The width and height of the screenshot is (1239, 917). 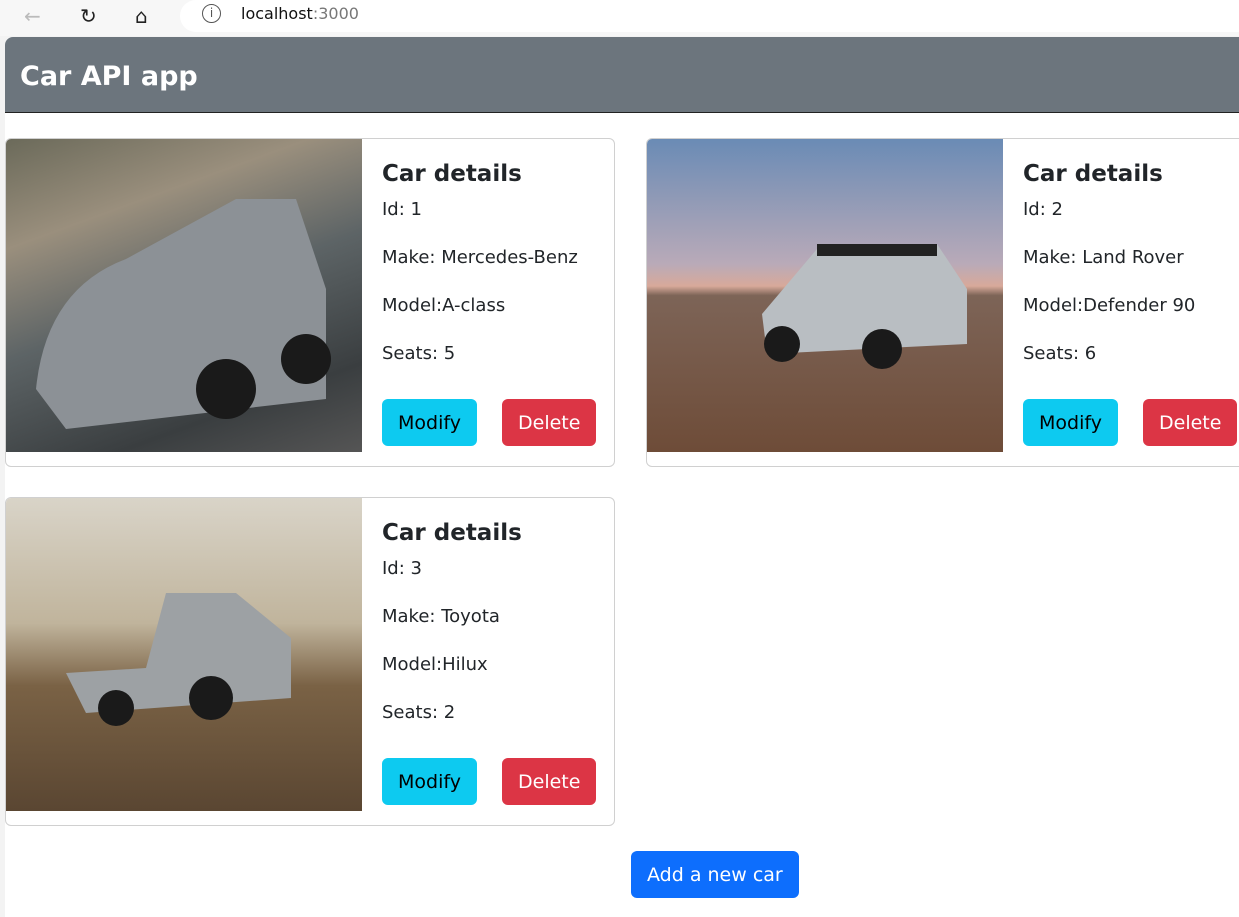 What do you see at coordinates (419, 353) in the screenshot?
I see `car-seats: Seats: 5` at bounding box center [419, 353].